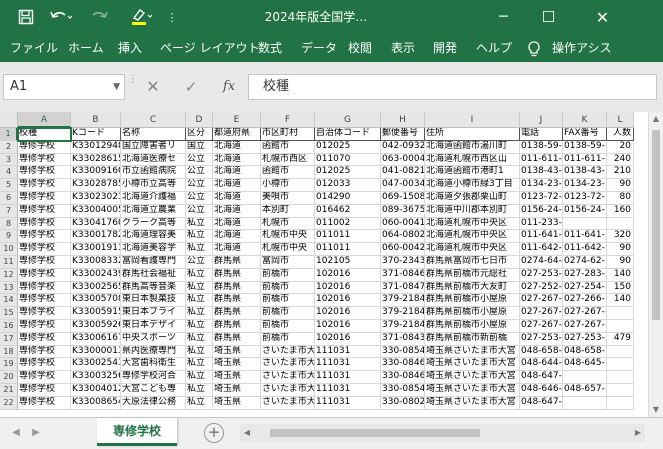  I want to click on table-cell: 063-0004, so click(403, 160).